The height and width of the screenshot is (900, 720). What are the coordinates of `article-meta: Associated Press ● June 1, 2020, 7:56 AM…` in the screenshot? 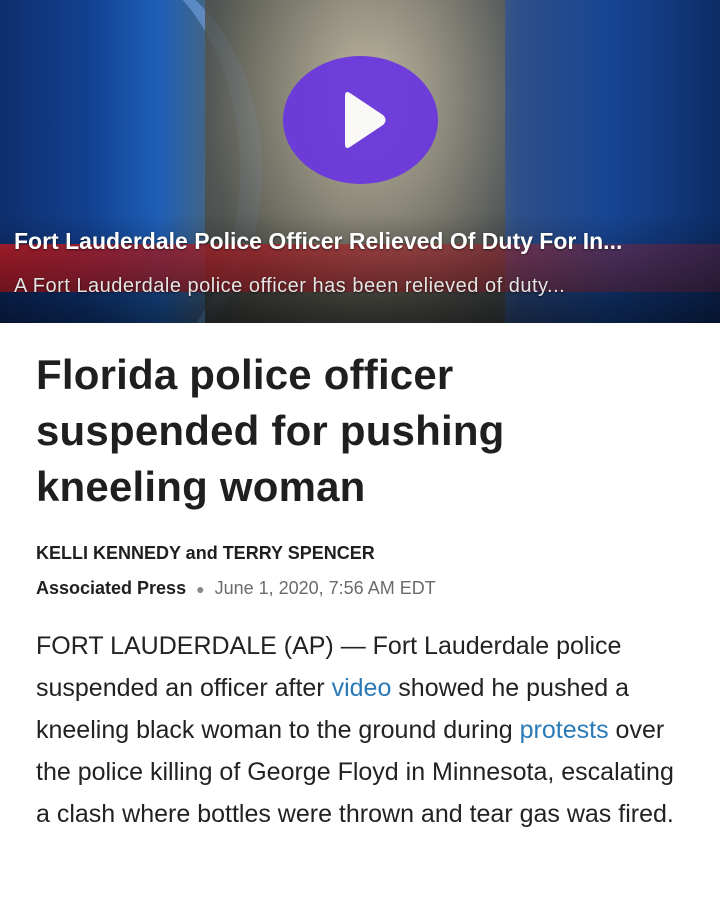 It's located at (360, 588).